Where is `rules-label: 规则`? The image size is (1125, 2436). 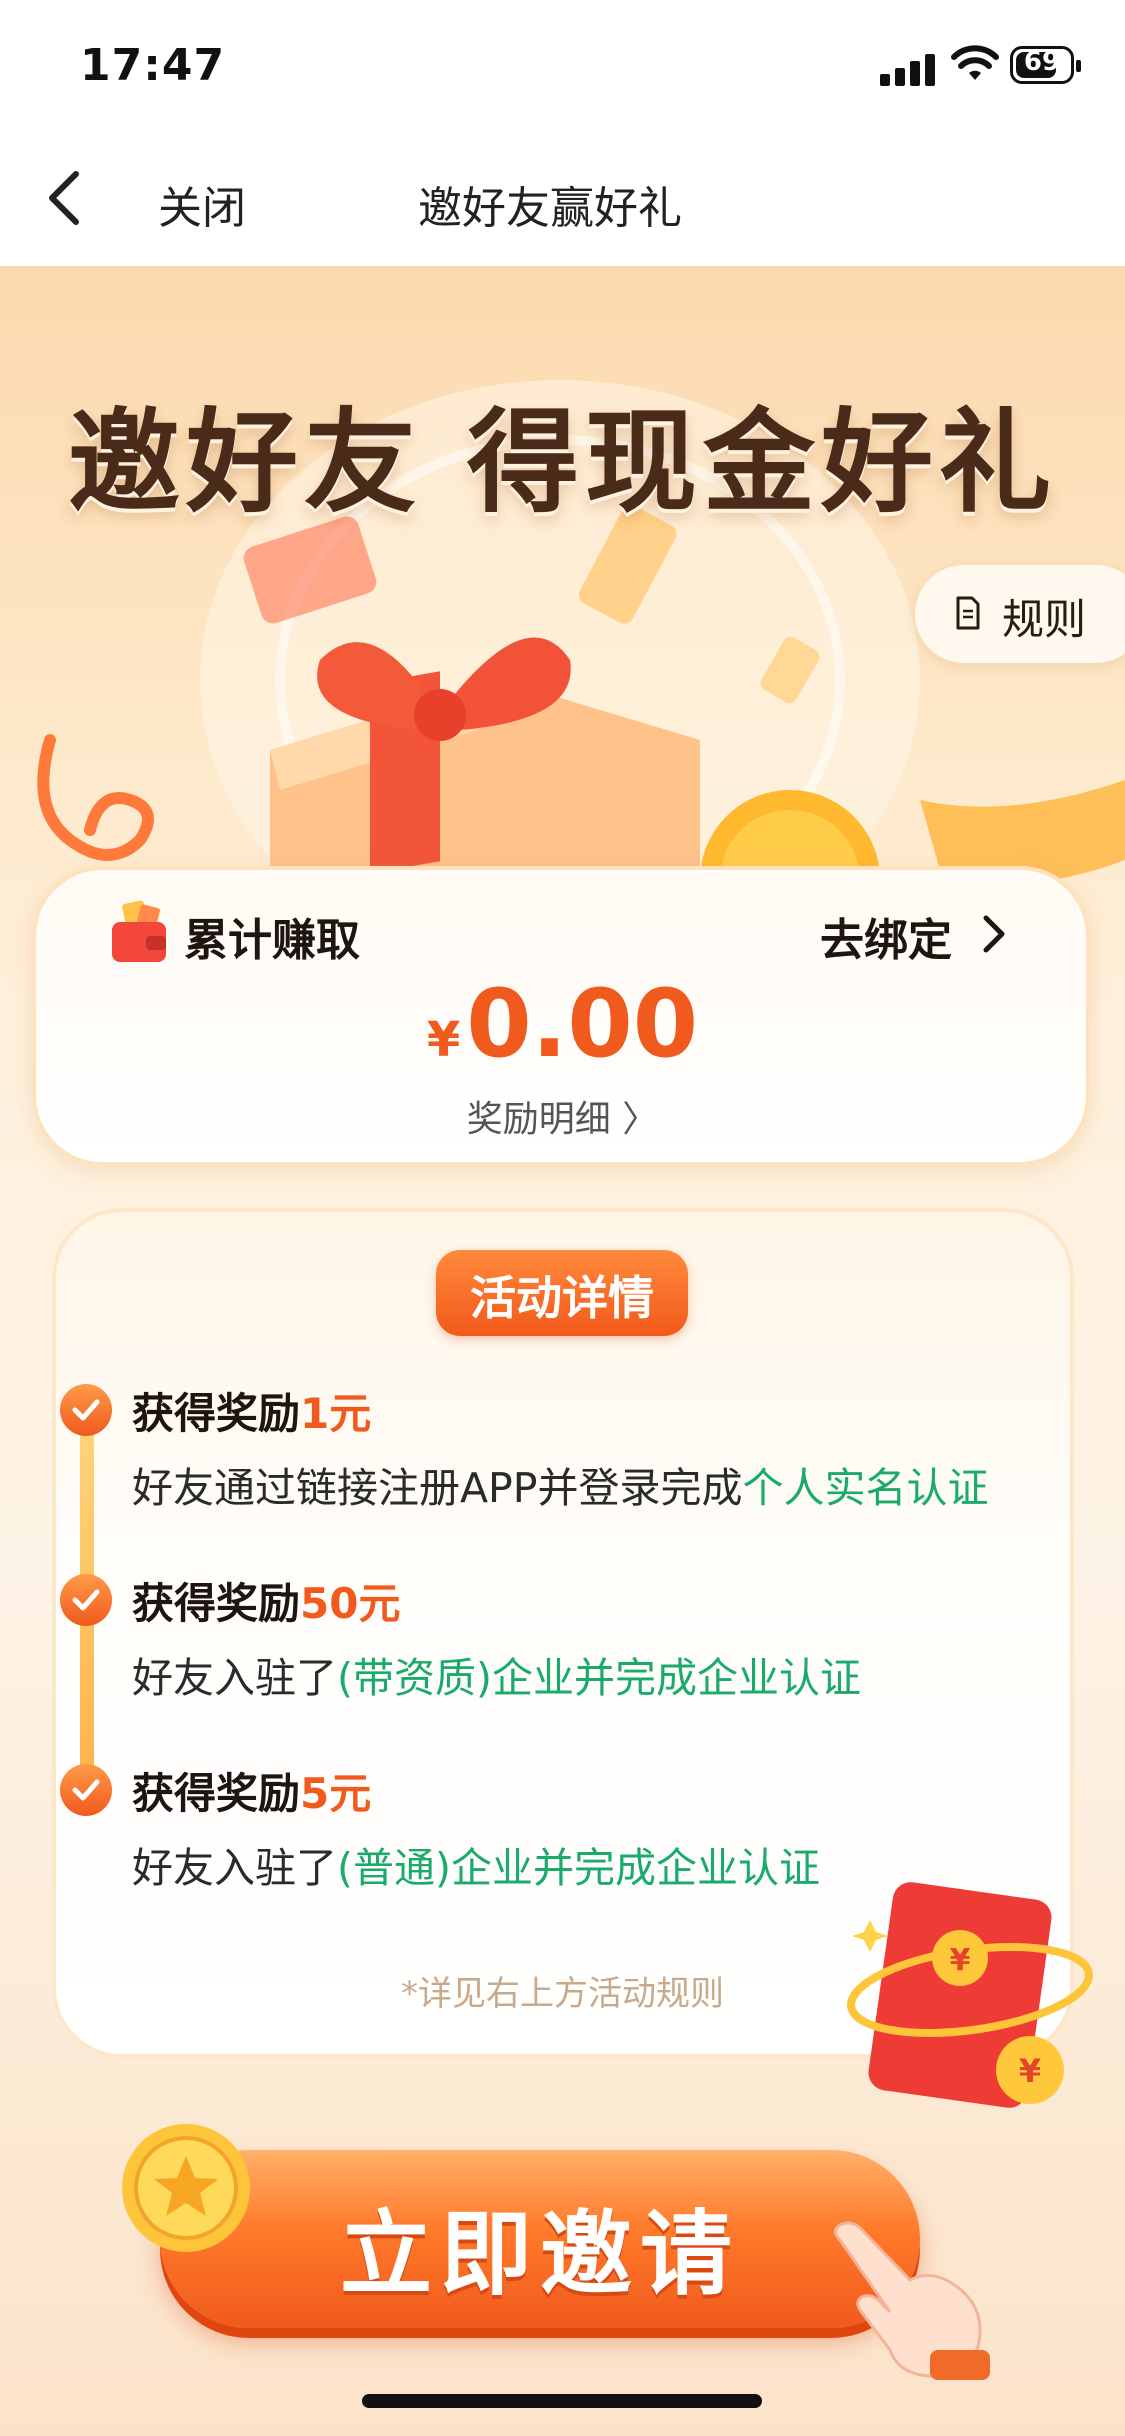 rules-label: 规则 is located at coordinates (1044, 616).